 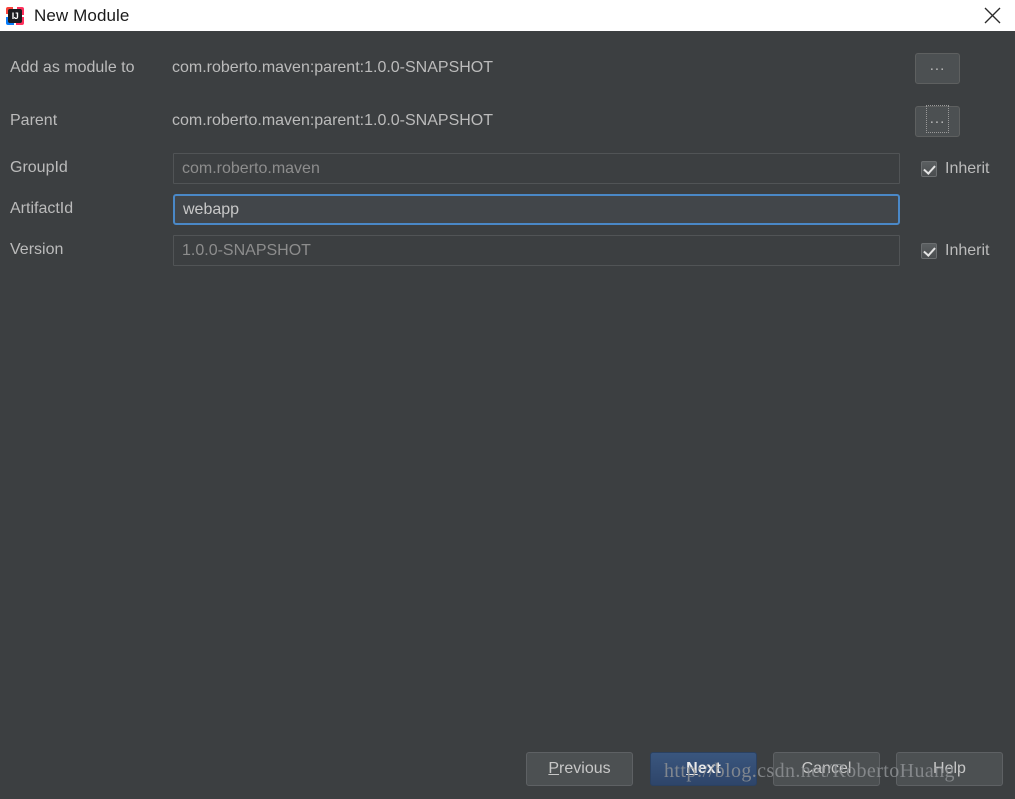 I want to click on cancel-button: Cancel, so click(x=826, y=769).